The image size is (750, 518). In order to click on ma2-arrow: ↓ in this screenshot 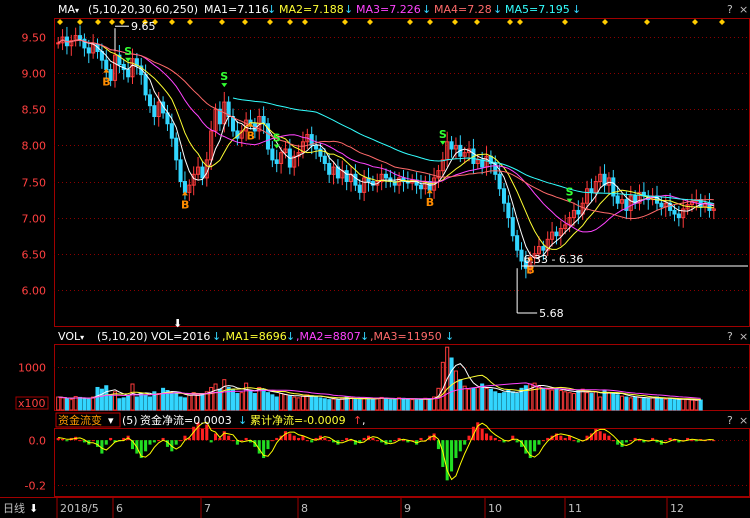, I will do `click(348, 9)`.